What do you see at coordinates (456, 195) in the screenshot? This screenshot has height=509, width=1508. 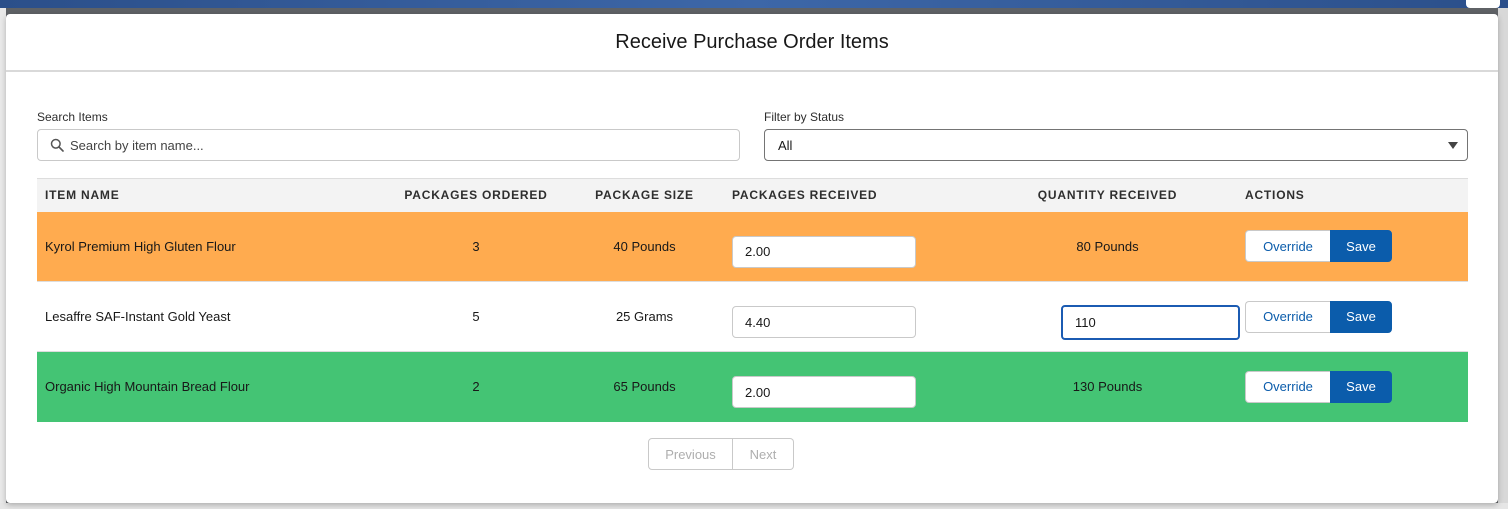 I see `column-header-packages-ordered: PACKAGES ORDERED` at bounding box center [456, 195].